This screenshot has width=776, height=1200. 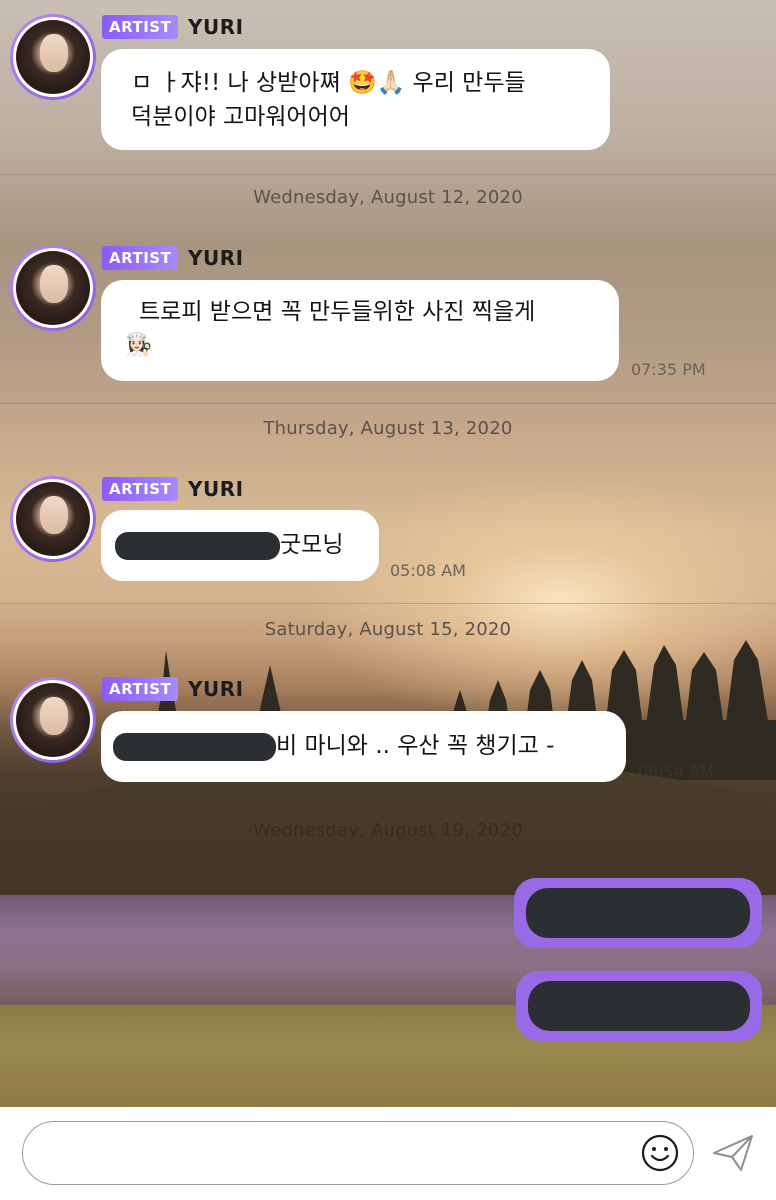 What do you see at coordinates (355, 99) in the screenshot?
I see `message-bubble: ㅁ ㅏ쟈!! 나 상받아쪄 🤩🙏🏻 우리 만두들 덕분이야 고마워어어어` at bounding box center [355, 99].